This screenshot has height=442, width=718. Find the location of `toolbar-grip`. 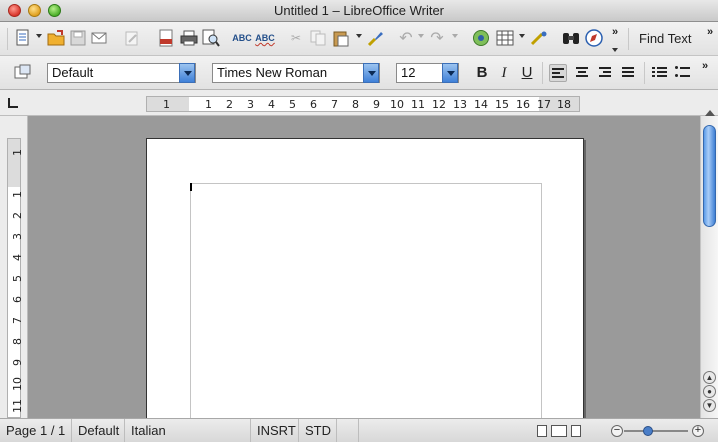

toolbar-grip is located at coordinates (7, 39).